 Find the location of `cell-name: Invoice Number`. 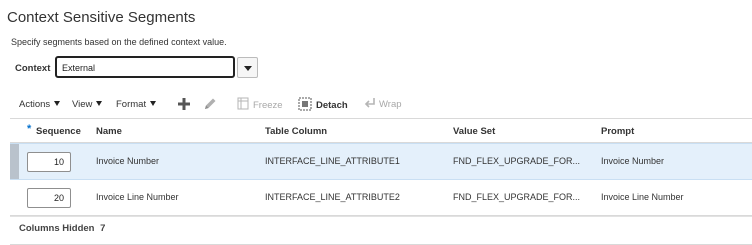

cell-name: Invoice Number is located at coordinates (128, 161).